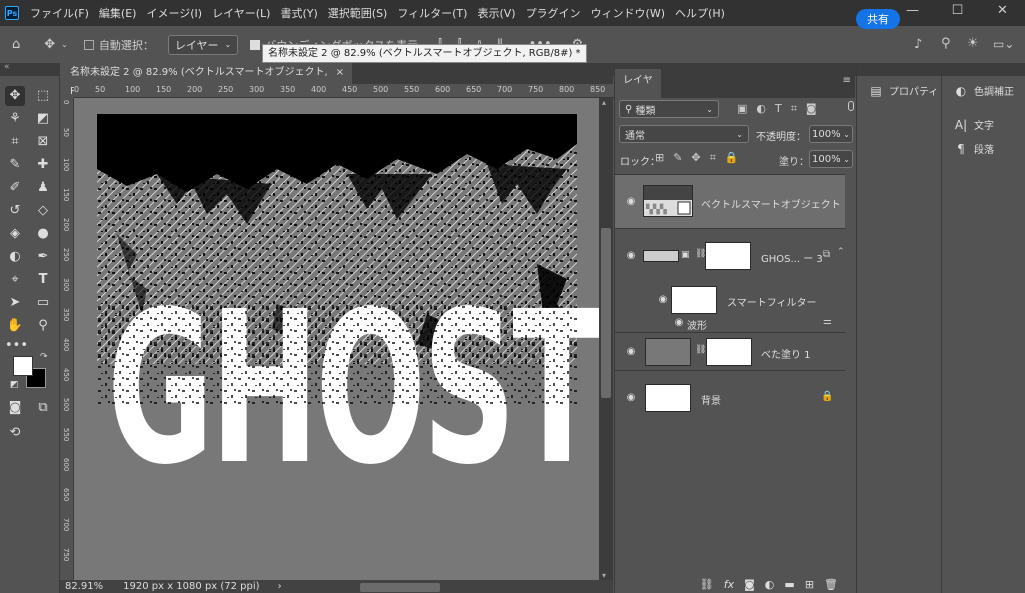 This screenshot has height=593, width=1025. What do you see at coordinates (43, 326) in the screenshot?
I see `zoom-tool-icon: ⚲` at bounding box center [43, 326].